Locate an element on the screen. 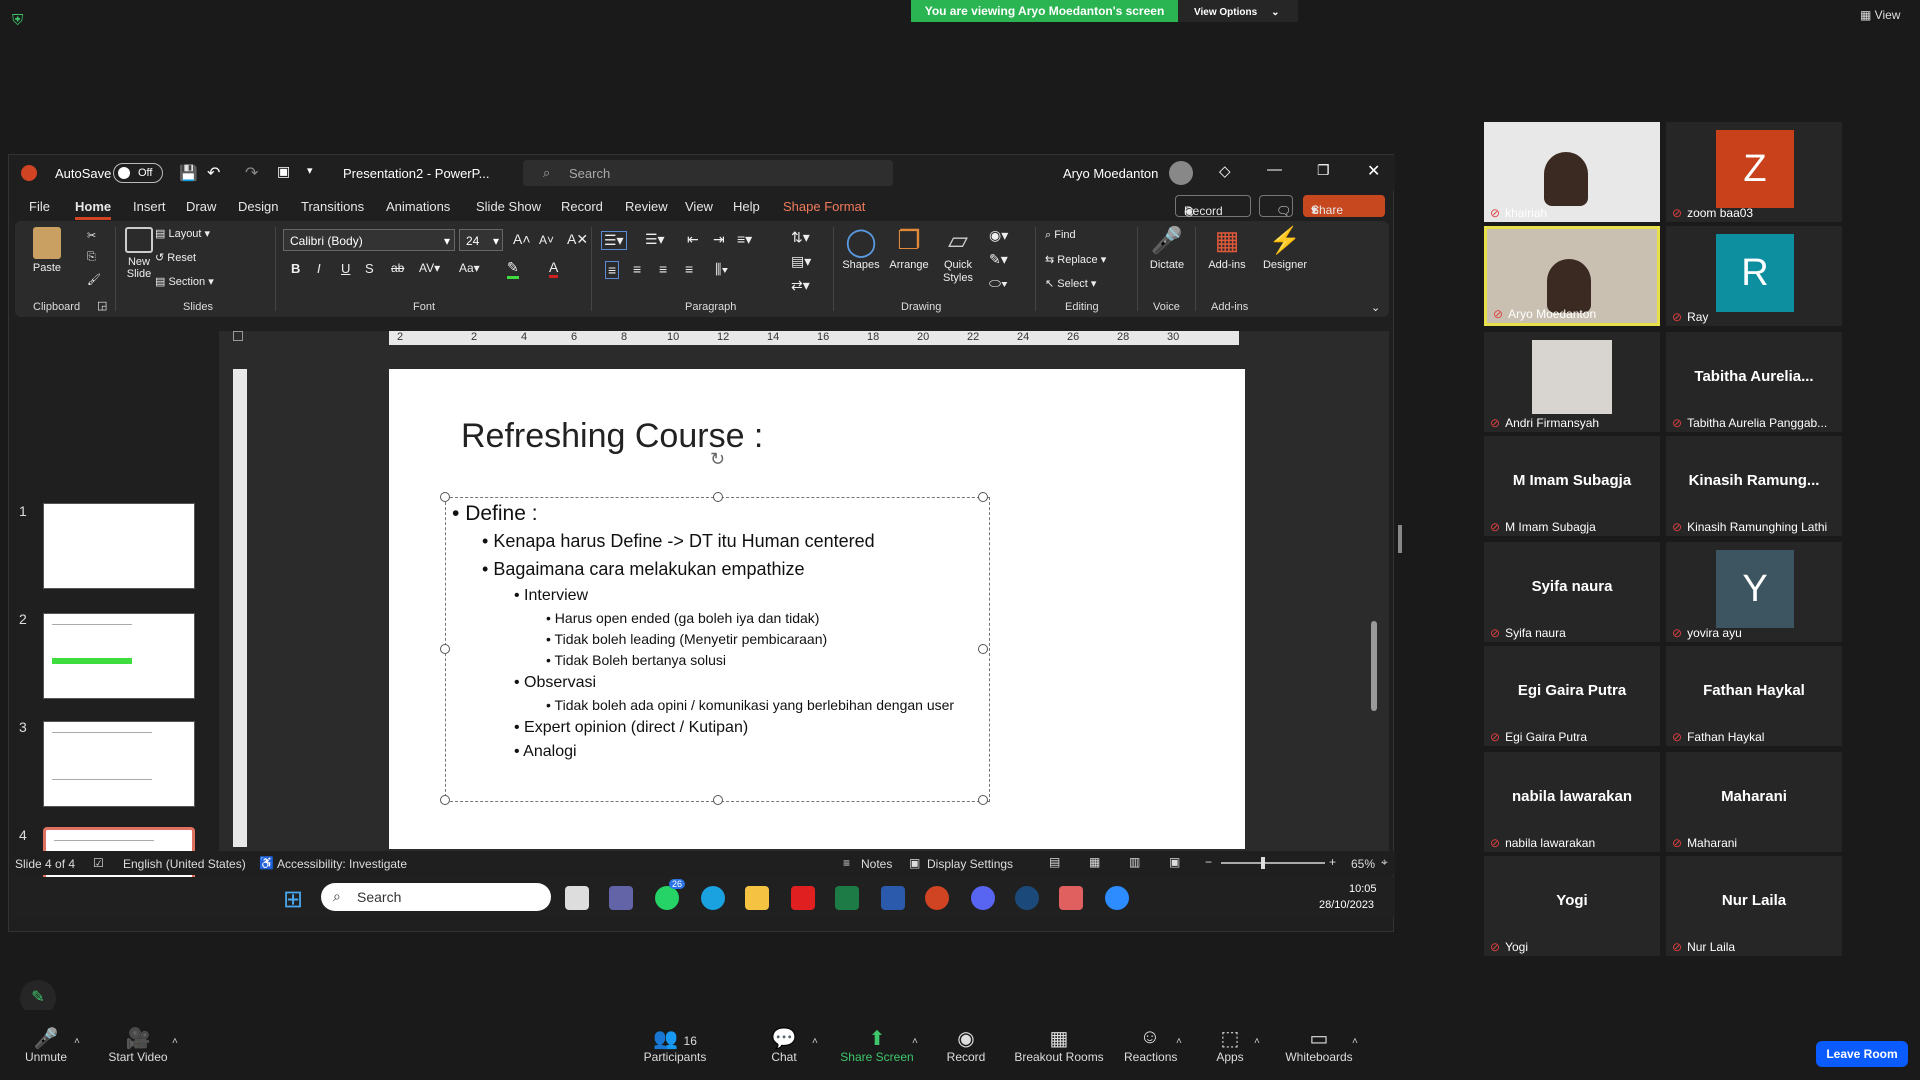  zoom-in-icon: + is located at coordinates (1332, 862).